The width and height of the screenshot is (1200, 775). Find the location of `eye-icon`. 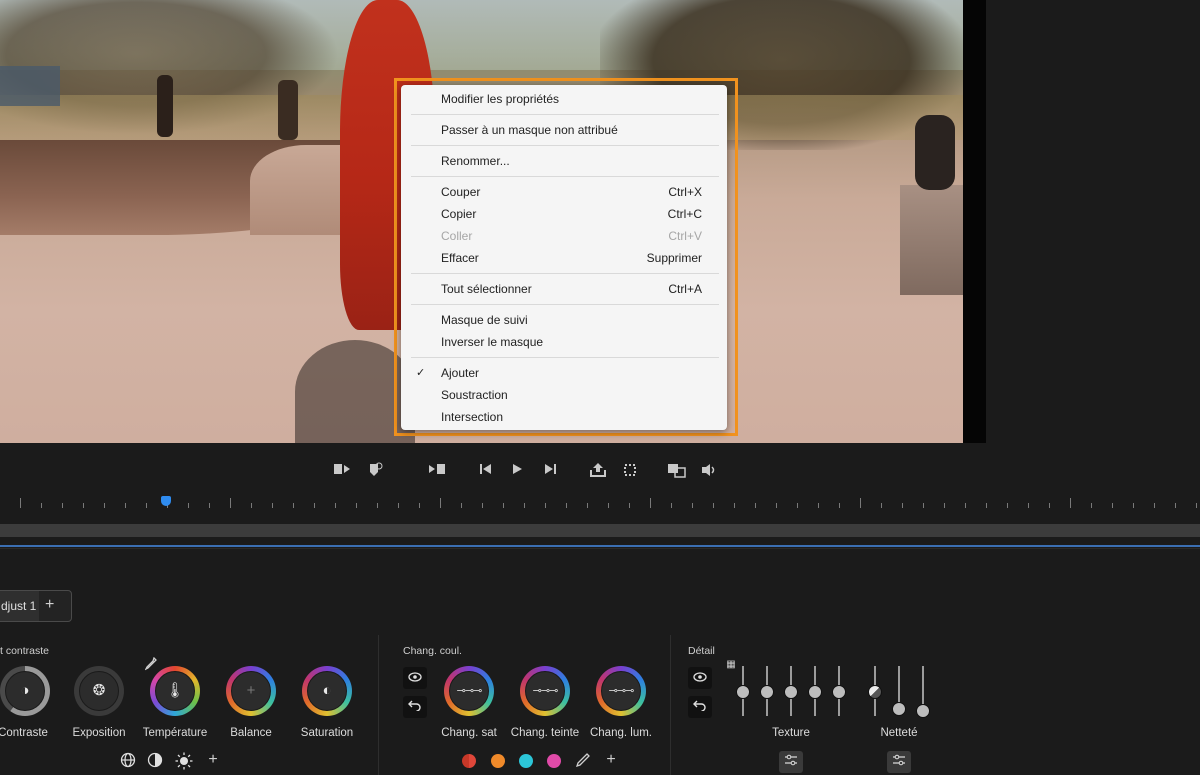

eye-icon is located at coordinates (700, 677).